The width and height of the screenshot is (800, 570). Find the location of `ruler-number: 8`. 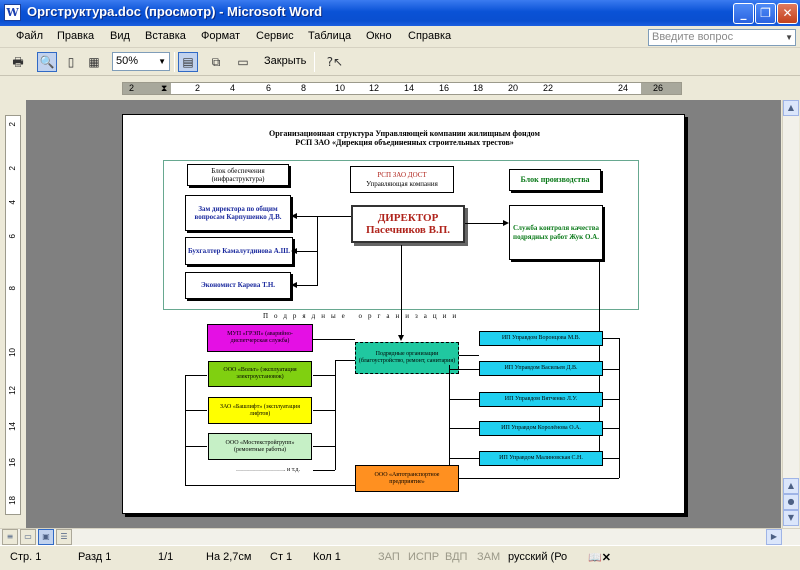

ruler-number: 8 is located at coordinates (12, 288).